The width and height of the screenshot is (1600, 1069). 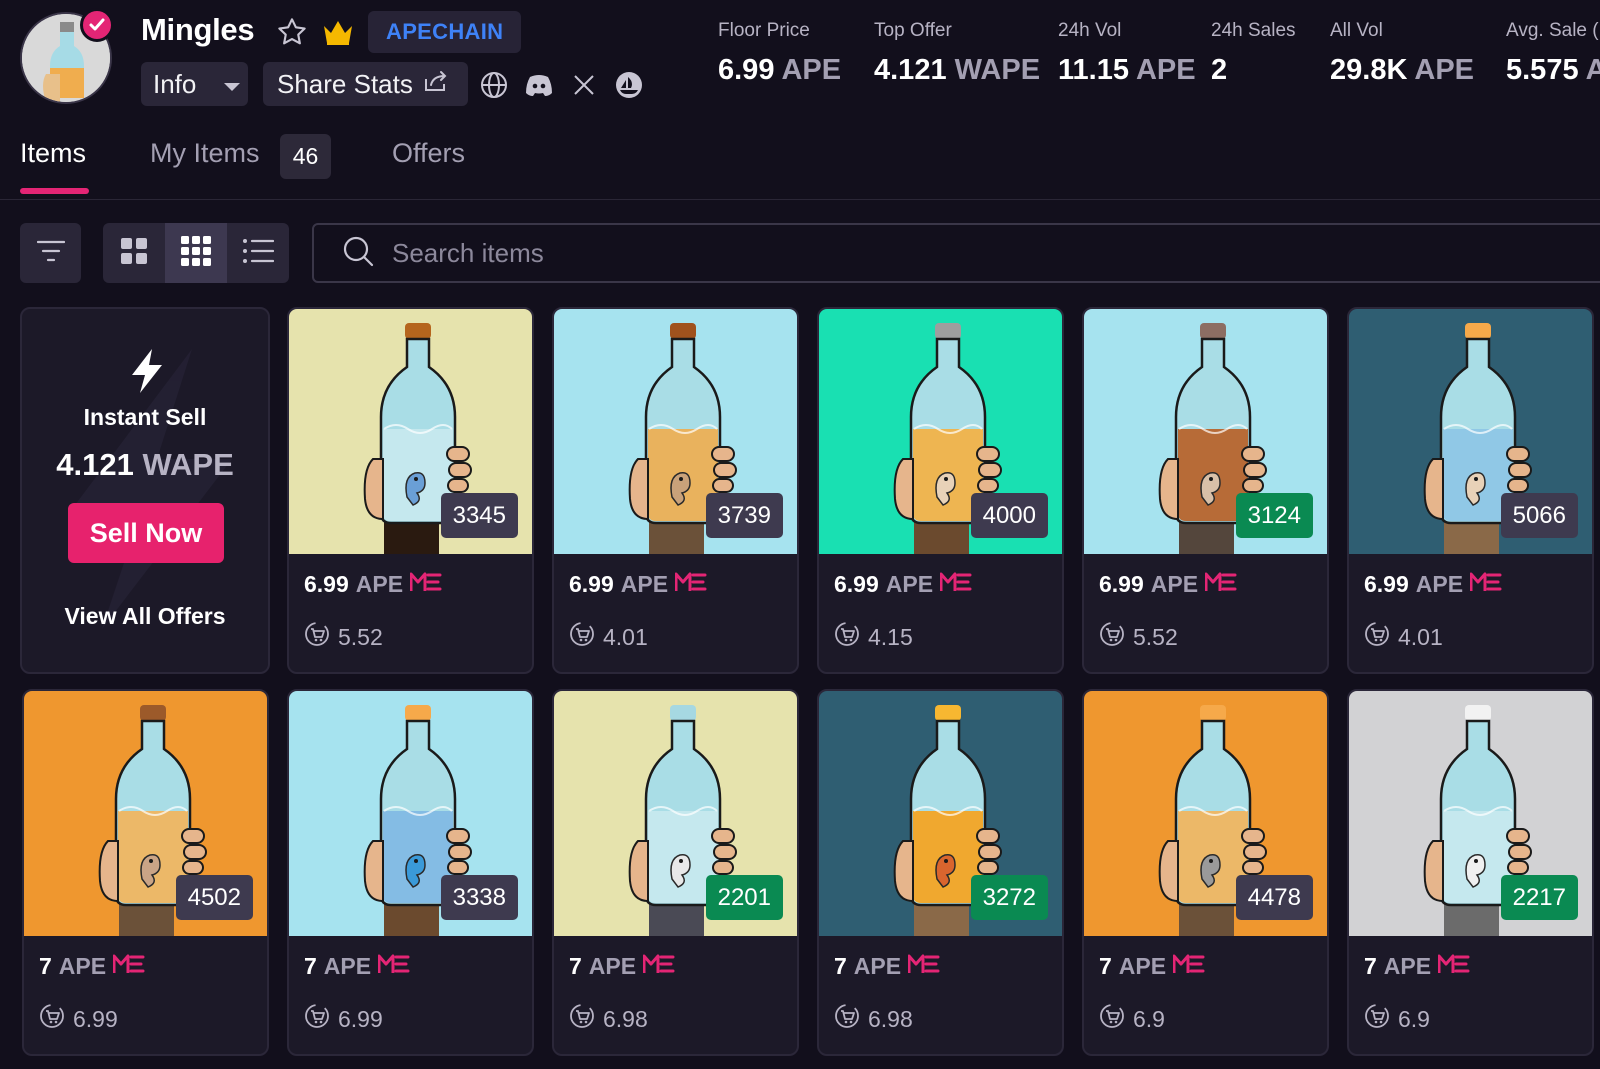 What do you see at coordinates (746, 70) in the screenshot?
I see `stat-value: 6.99` at bounding box center [746, 70].